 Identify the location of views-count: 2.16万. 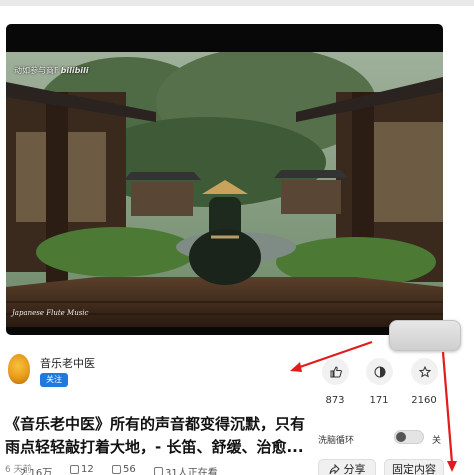
(36, 471).